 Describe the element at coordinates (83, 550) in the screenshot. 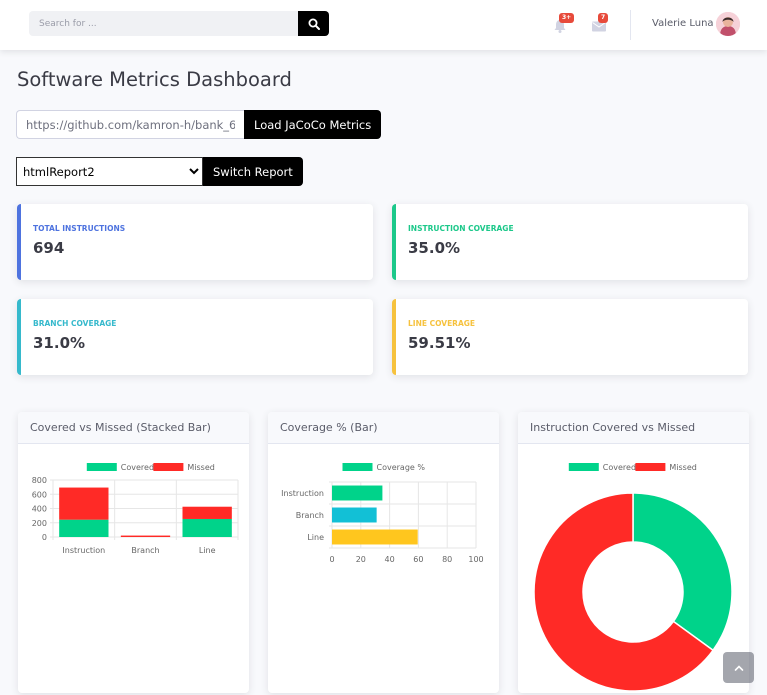

I see `x-tick-label: Instruction` at that location.